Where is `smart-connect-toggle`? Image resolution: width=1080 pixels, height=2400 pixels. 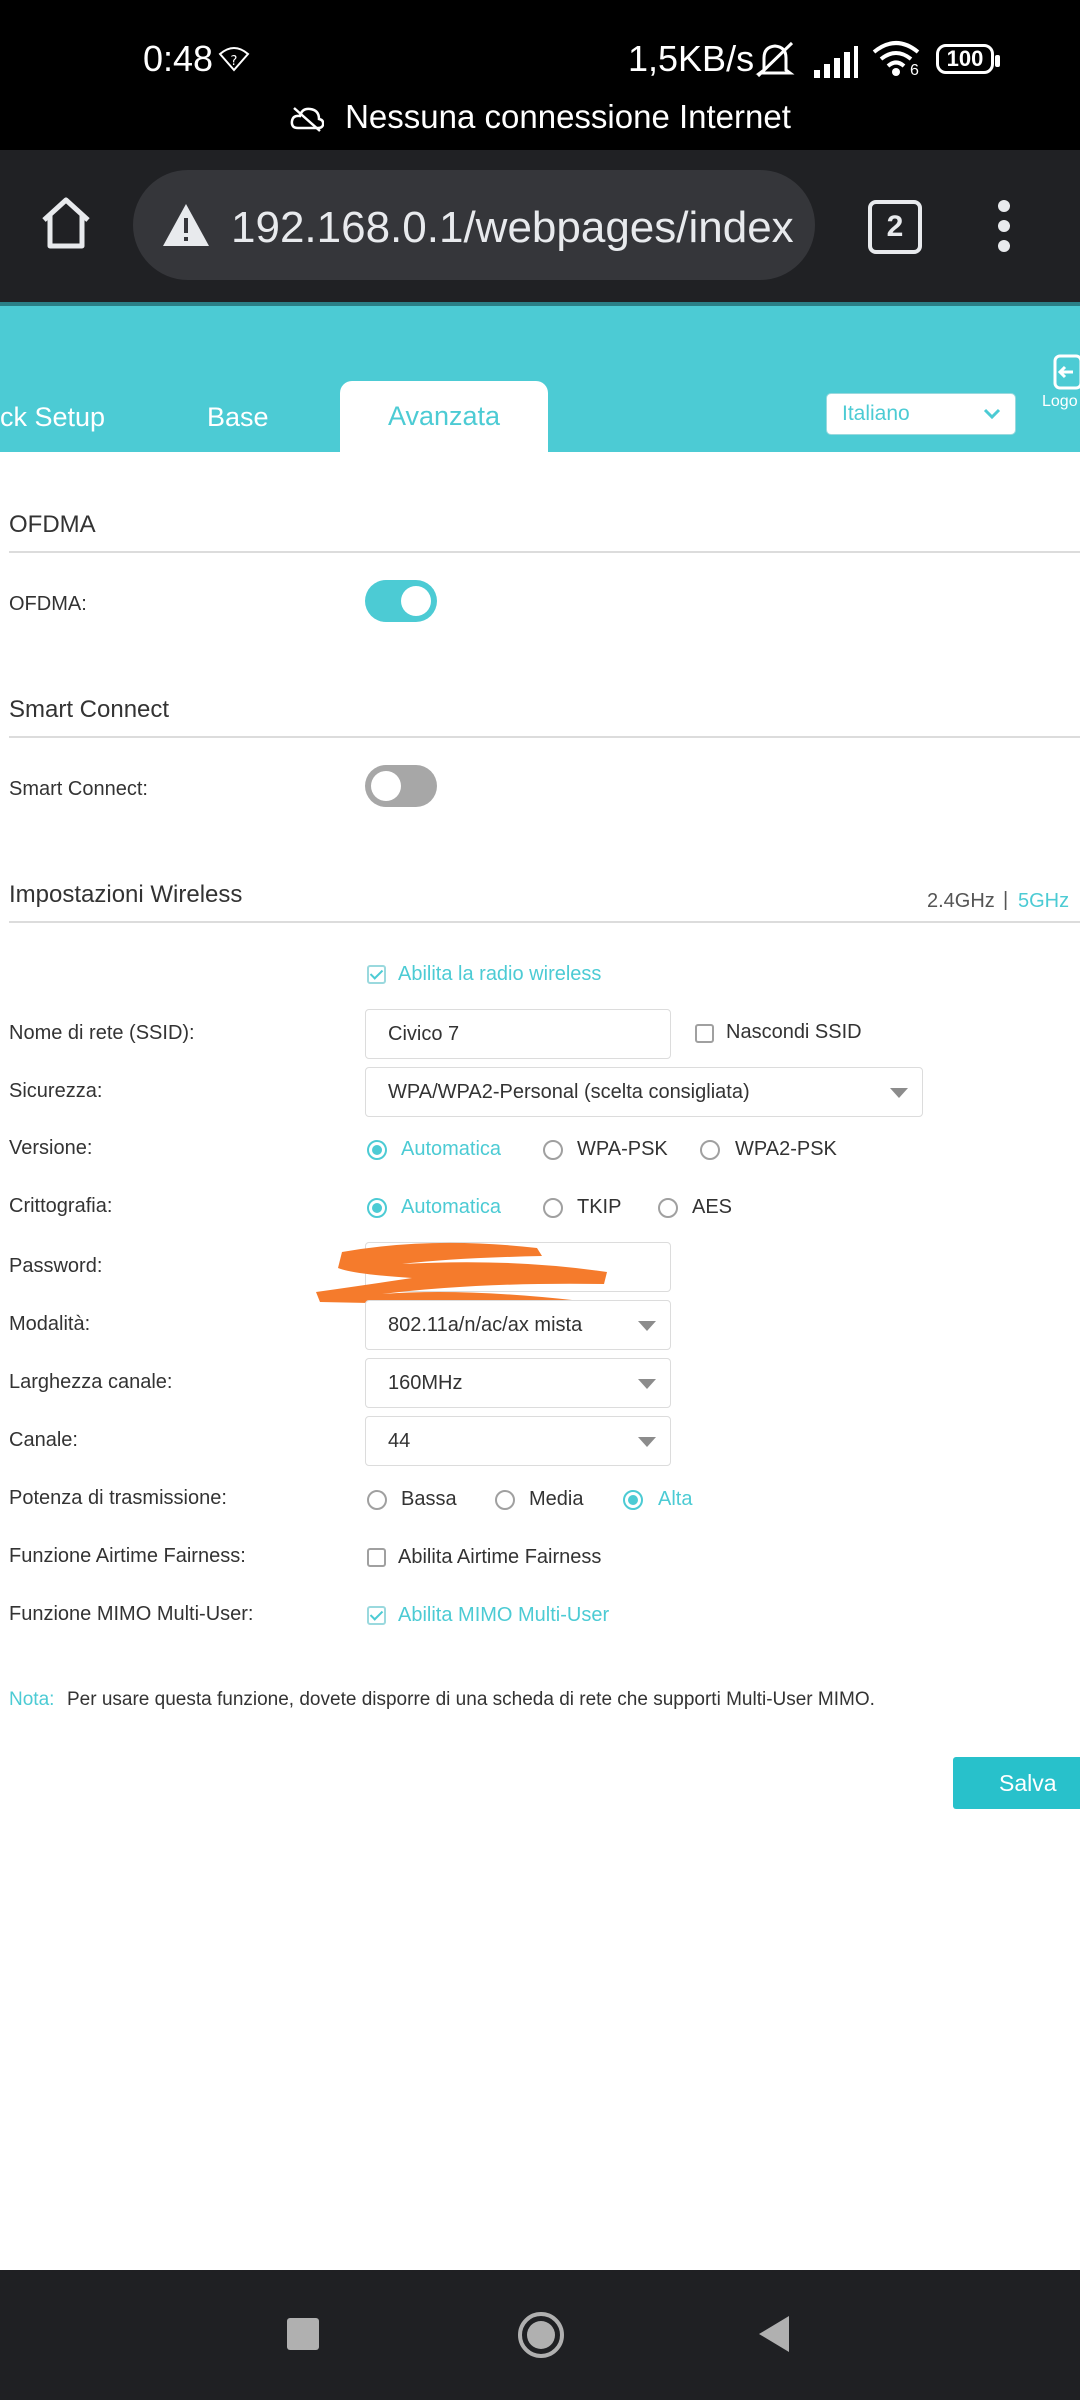 smart-connect-toggle is located at coordinates (401, 786).